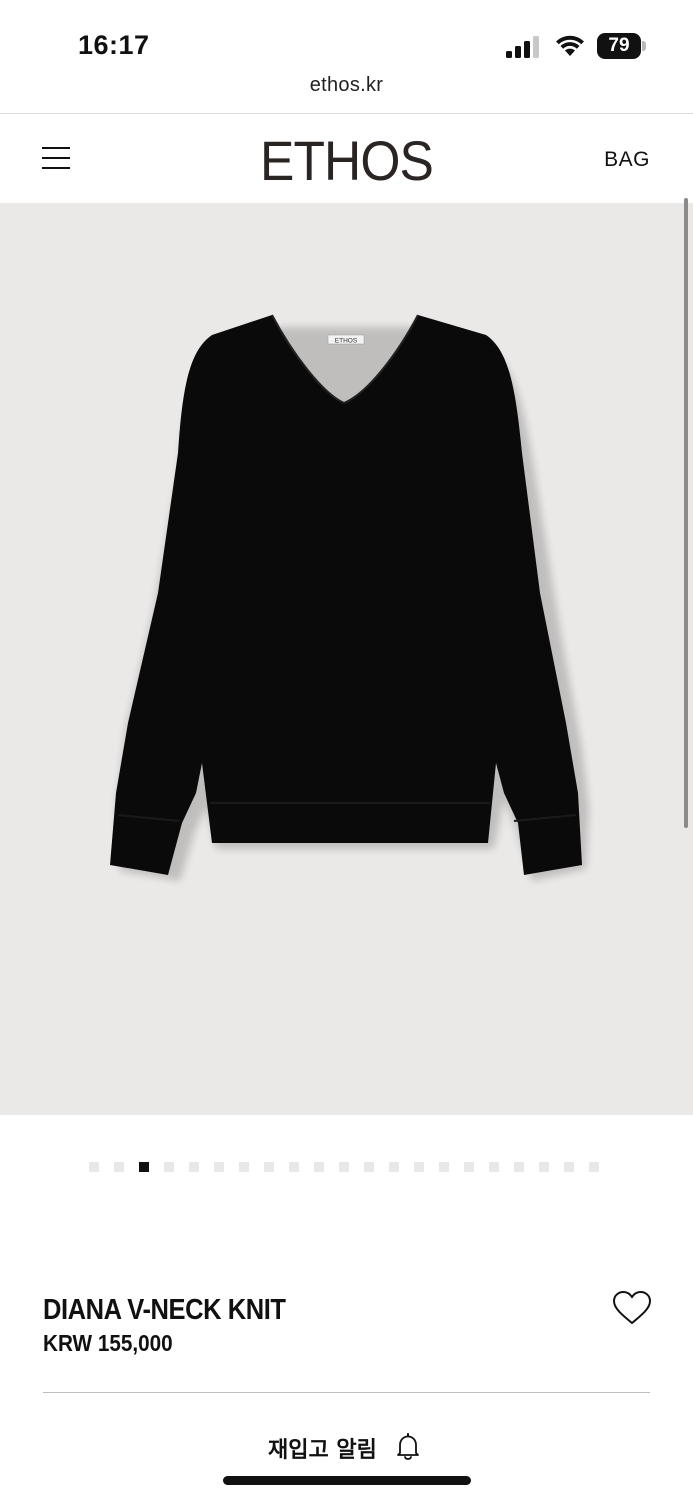  Describe the element at coordinates (686, 513) in the screenshot. I see `page-scrollbar` at that location.